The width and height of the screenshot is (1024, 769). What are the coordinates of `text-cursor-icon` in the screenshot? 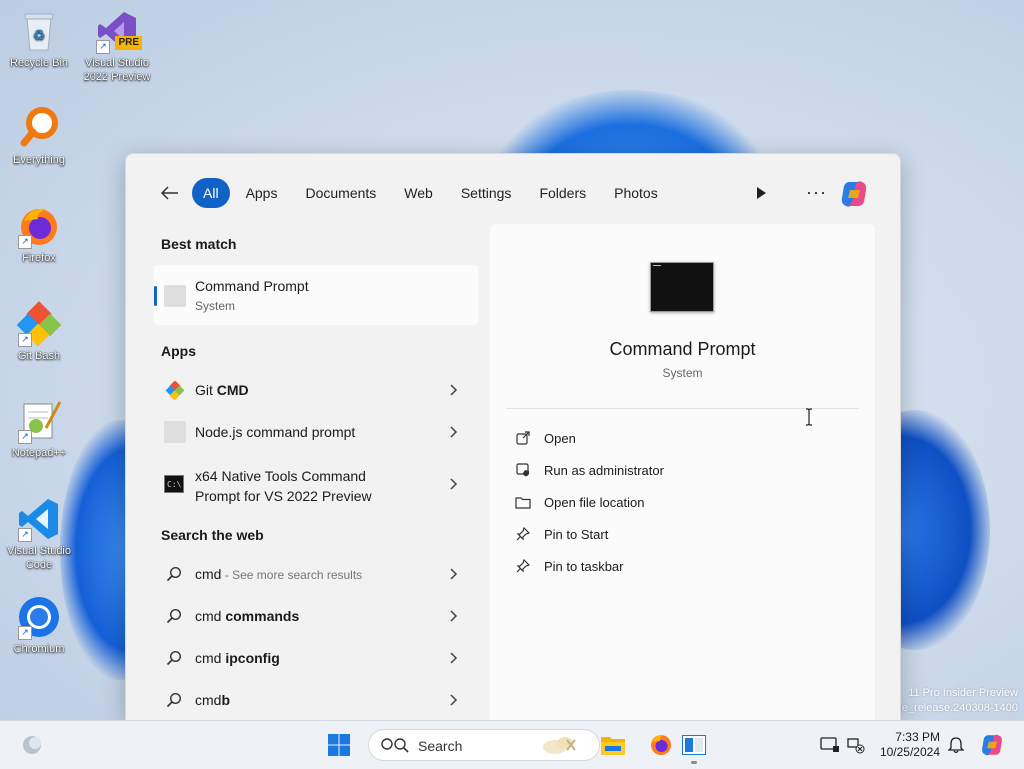 It's located at (809, 417).